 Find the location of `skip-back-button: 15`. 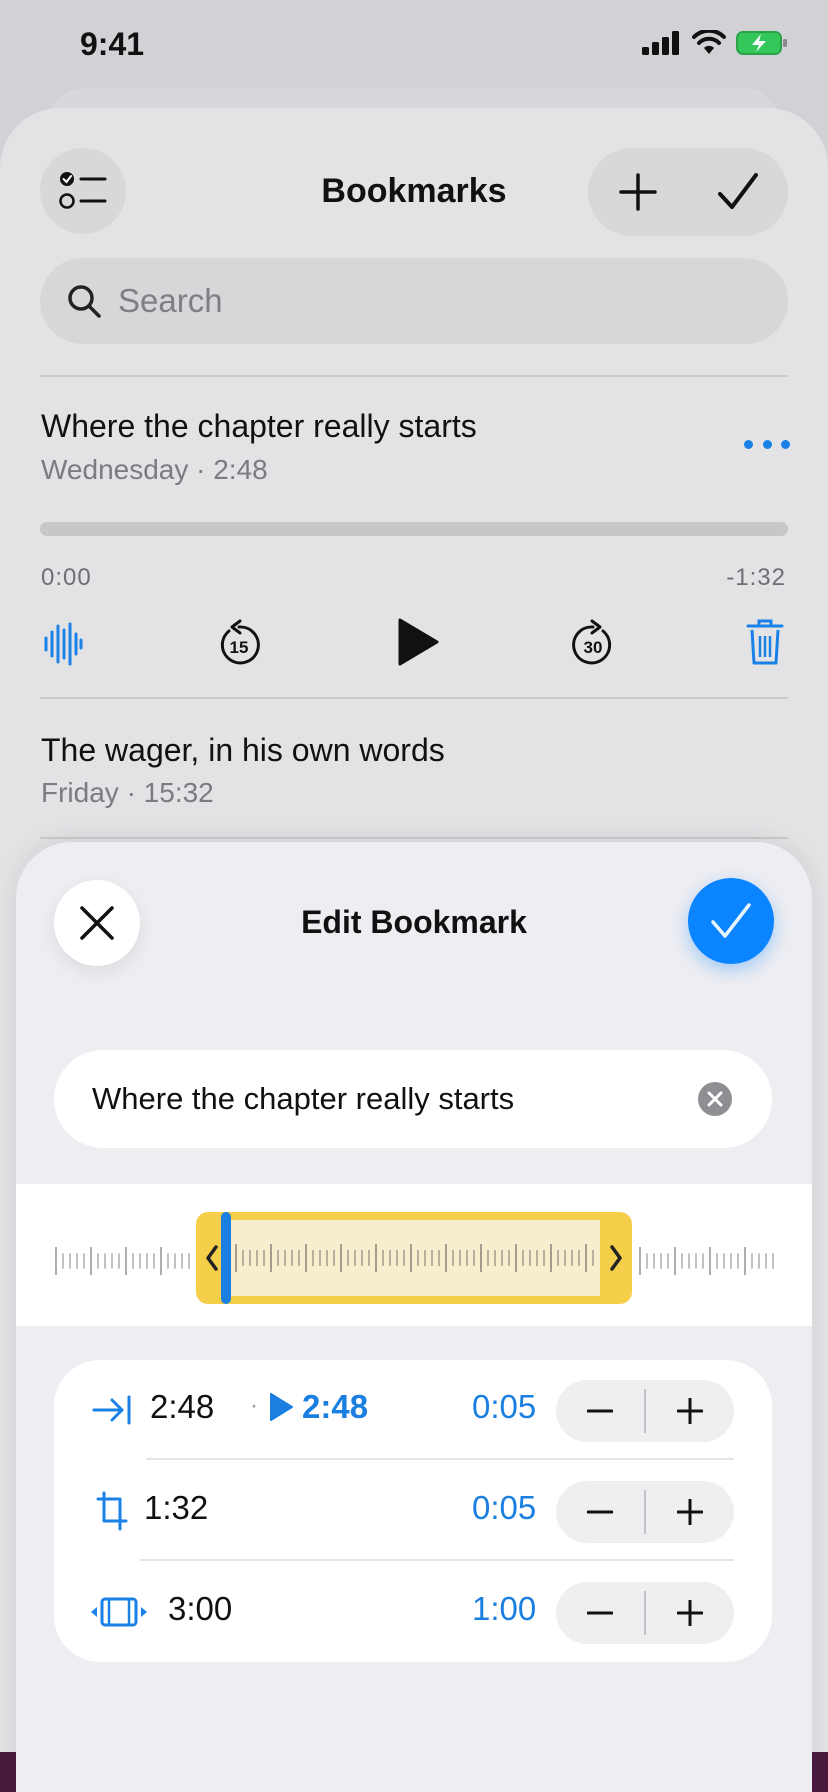

skip-back-button: 15 is located at coordinates (239, 643).